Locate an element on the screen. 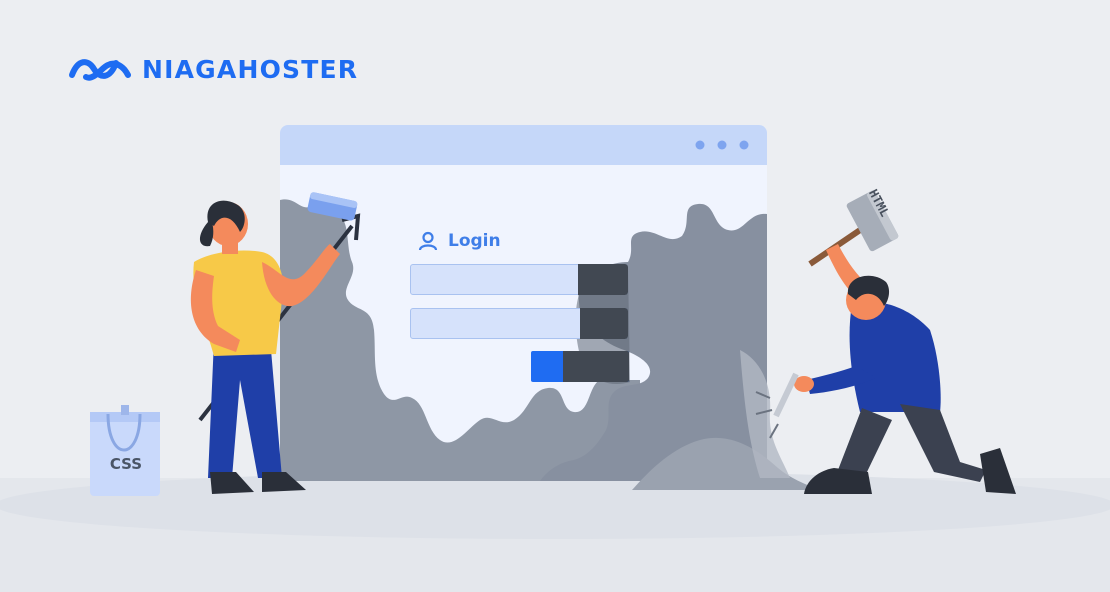  worker-character is located at coordinates (885, 342).